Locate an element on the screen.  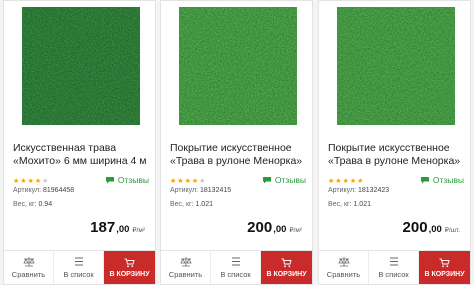
article-value: 18132415 is located at coordinates (216, 190).